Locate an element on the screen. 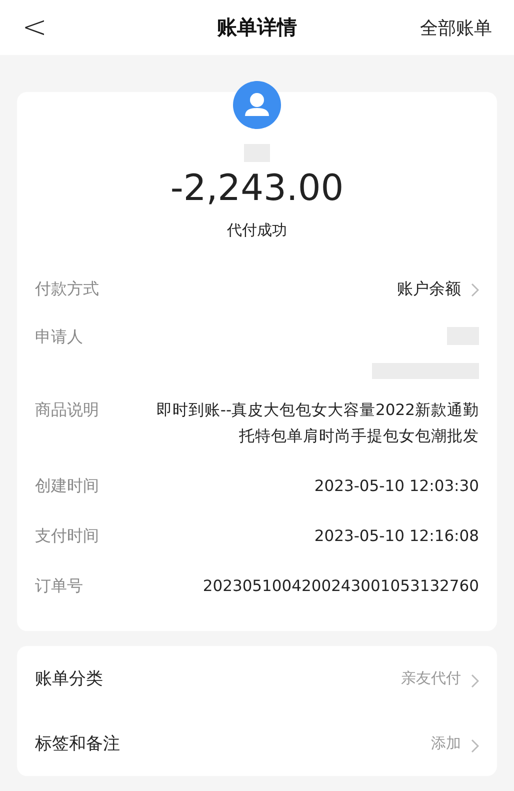 The width and height of the screenshot is (514, 791). payment-method: 账户余额 is located at coordinates (429, 289).